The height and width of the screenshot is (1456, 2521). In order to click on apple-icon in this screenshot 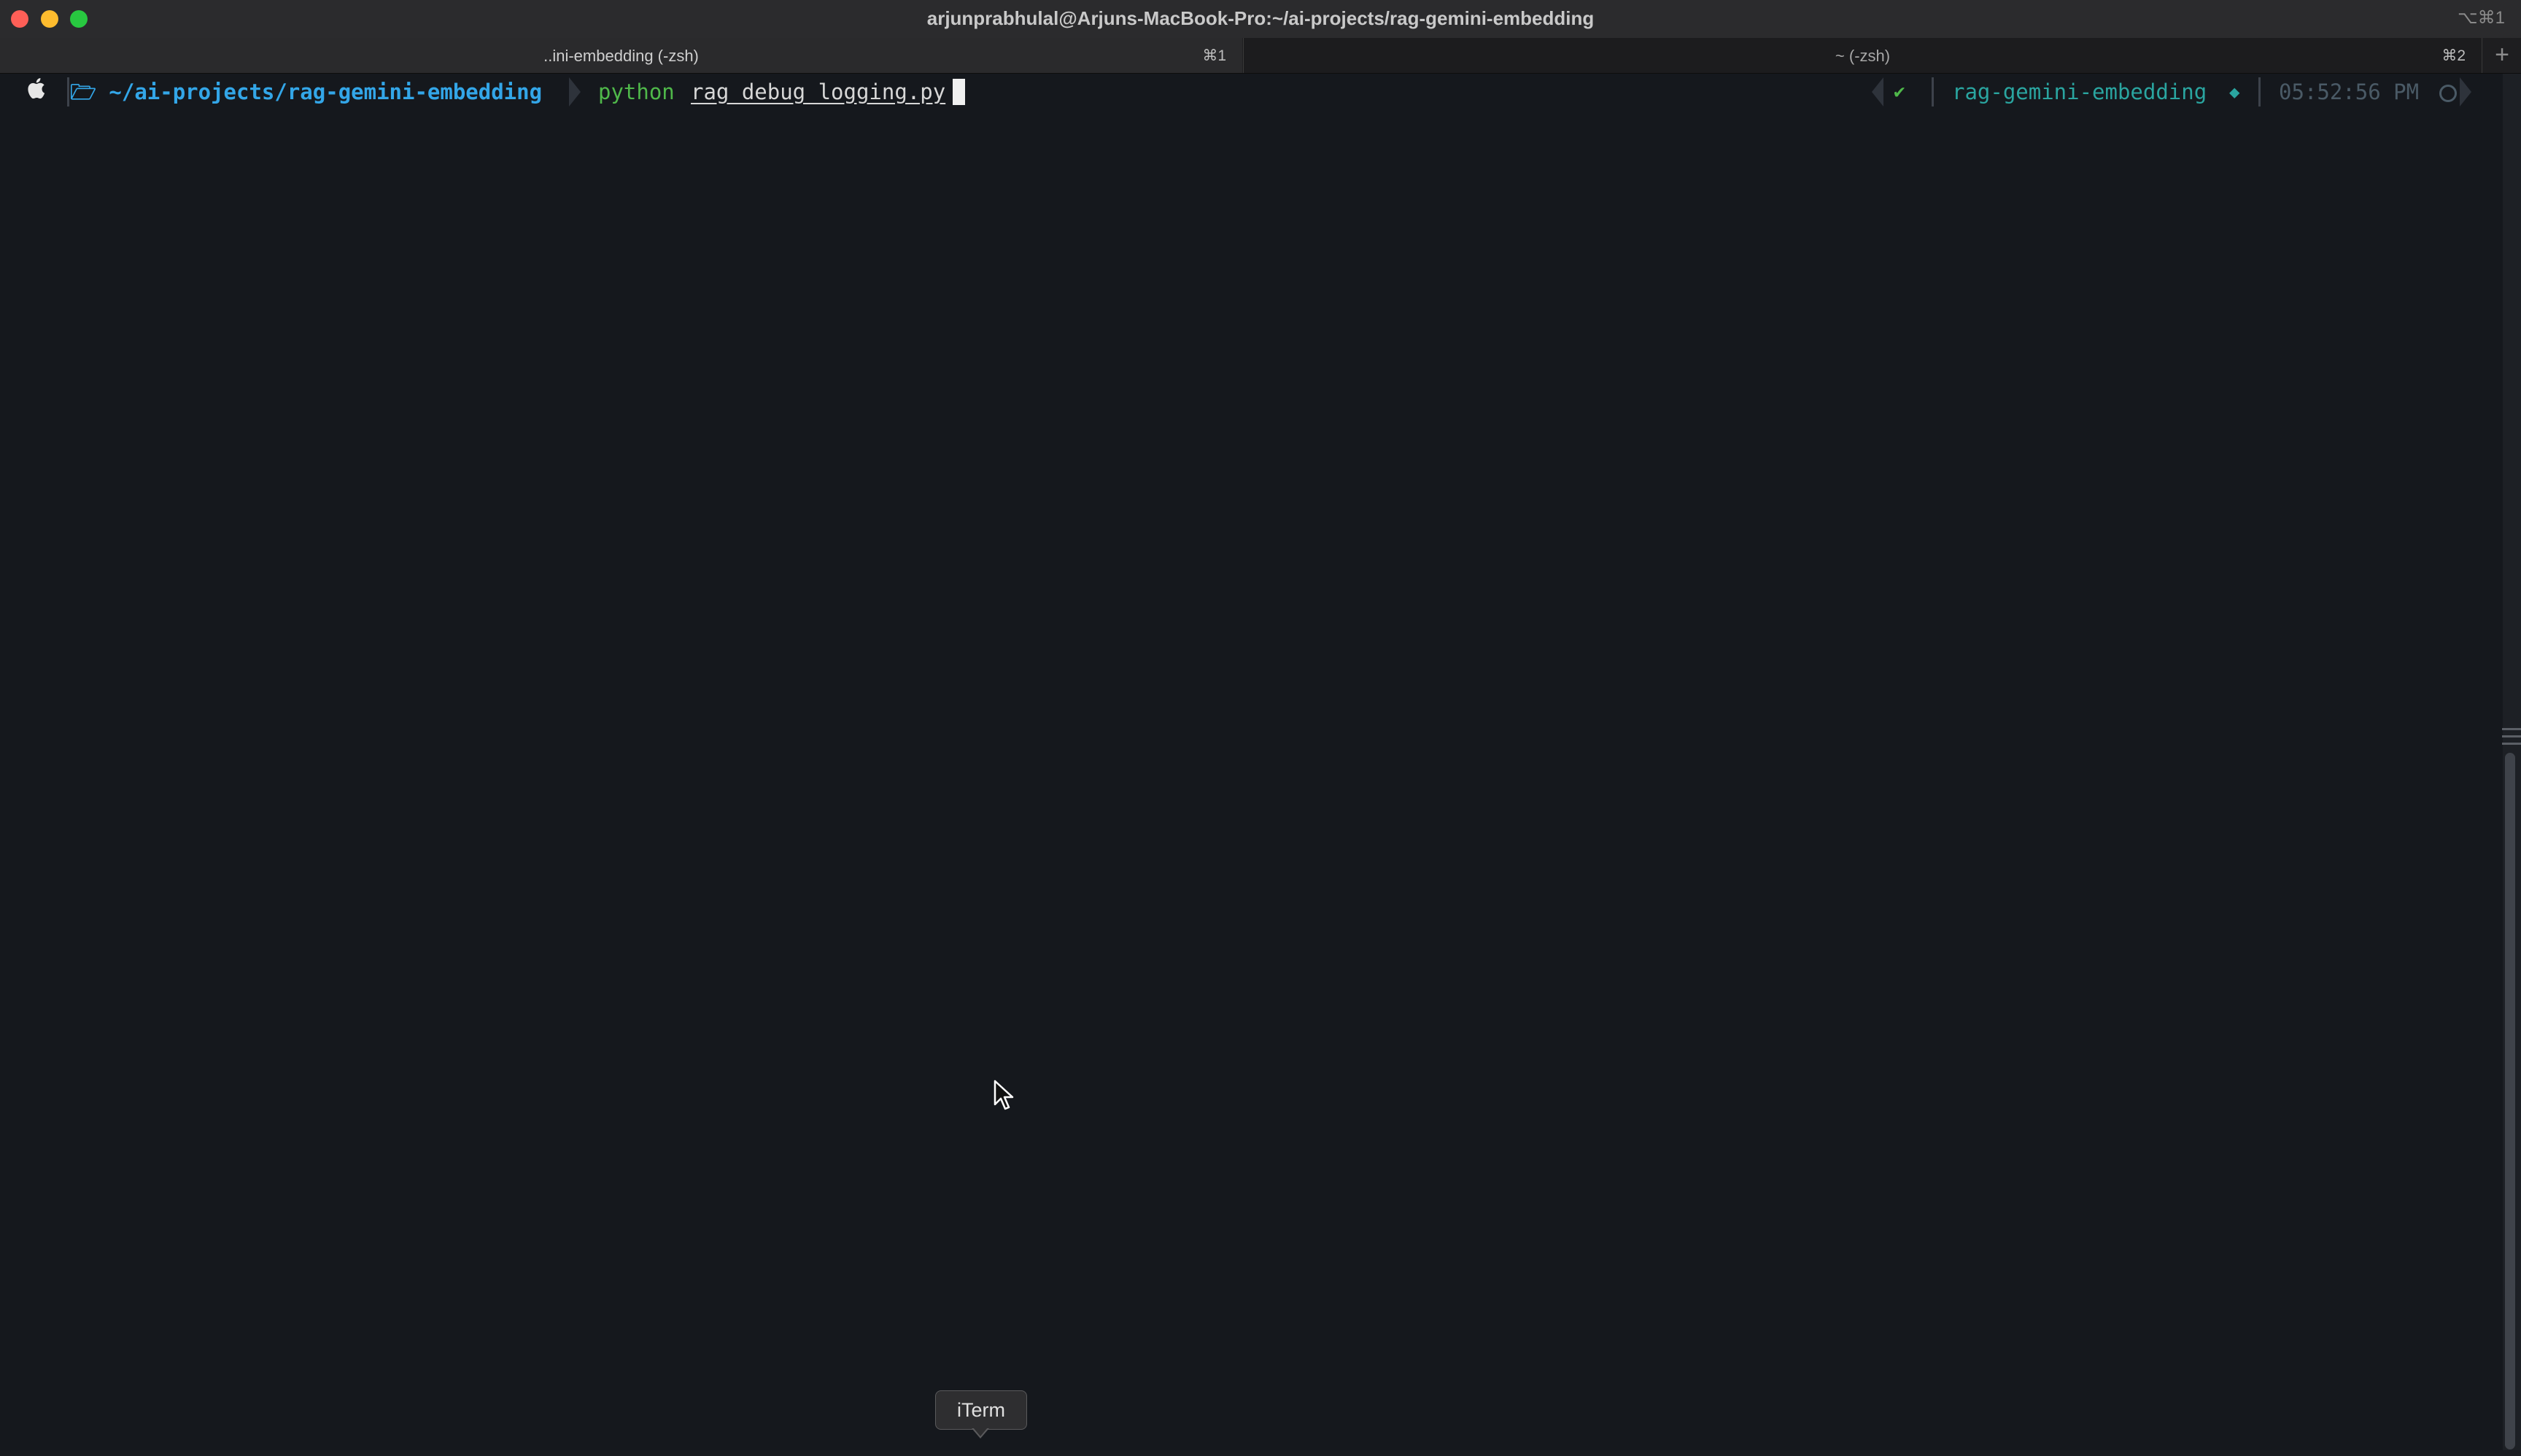, I will do `click(35, 92)`.